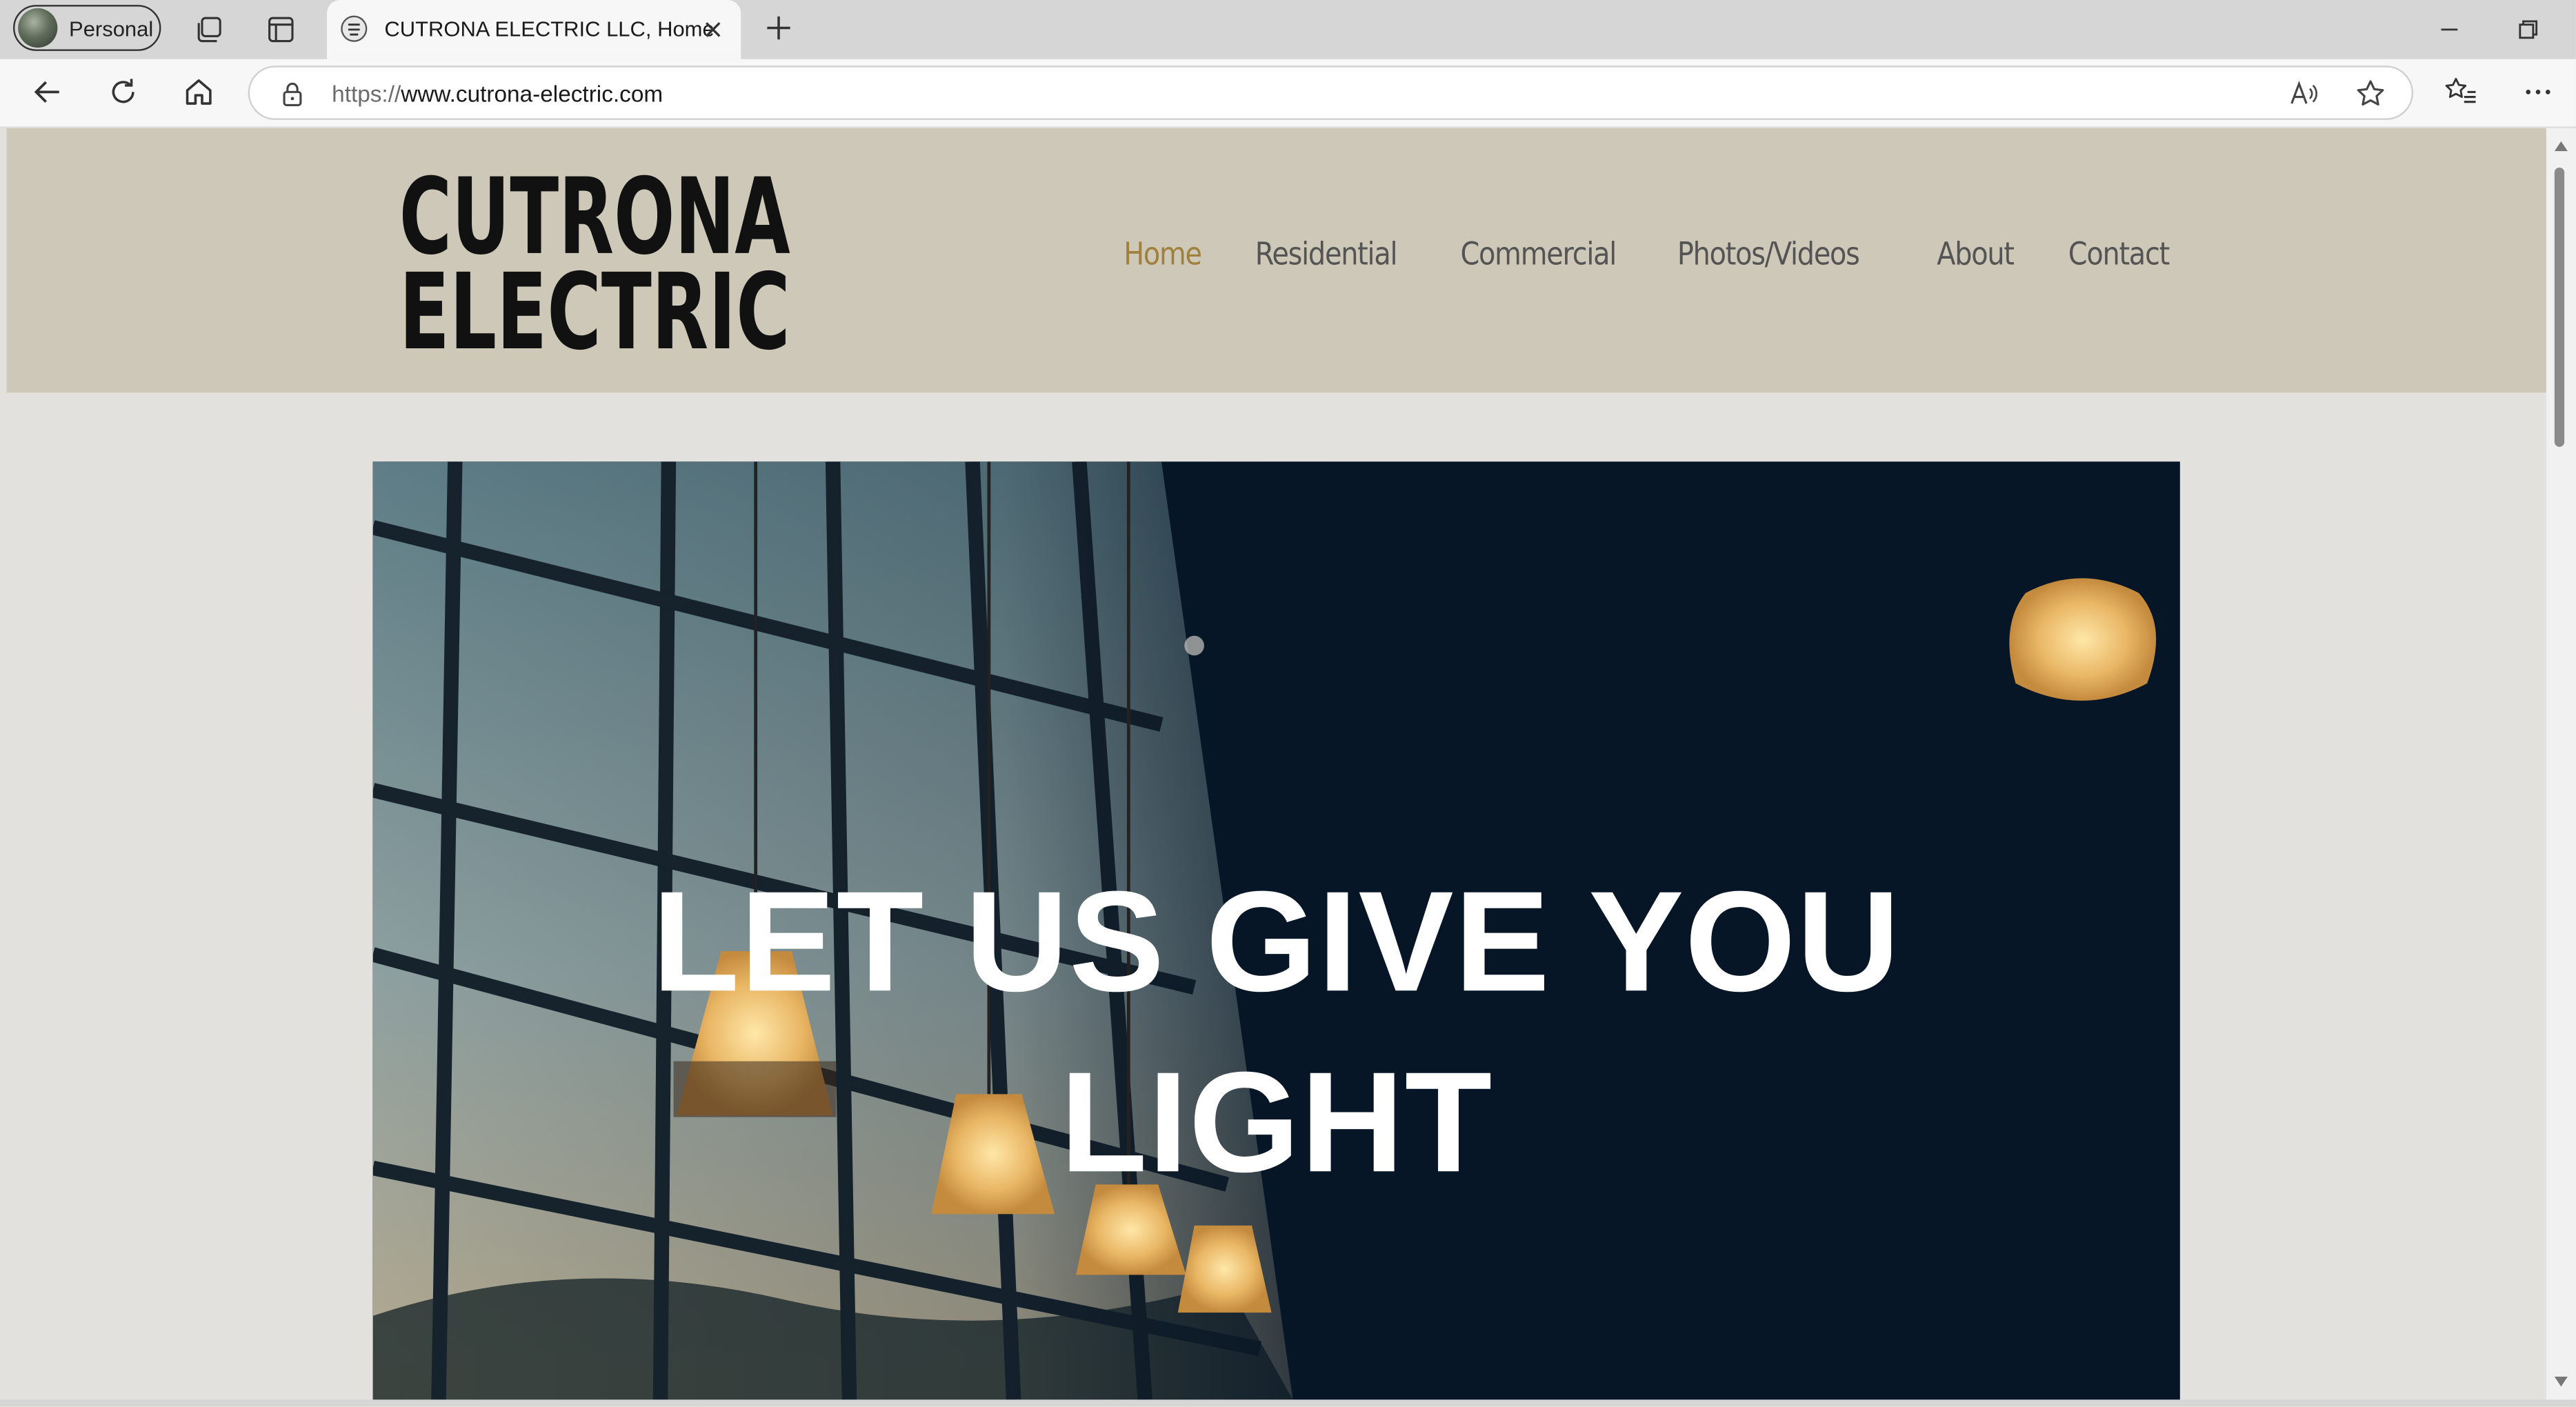  I want to click on hero-headline-line-1: LET US GIVE YOU, so click(1276, 942).